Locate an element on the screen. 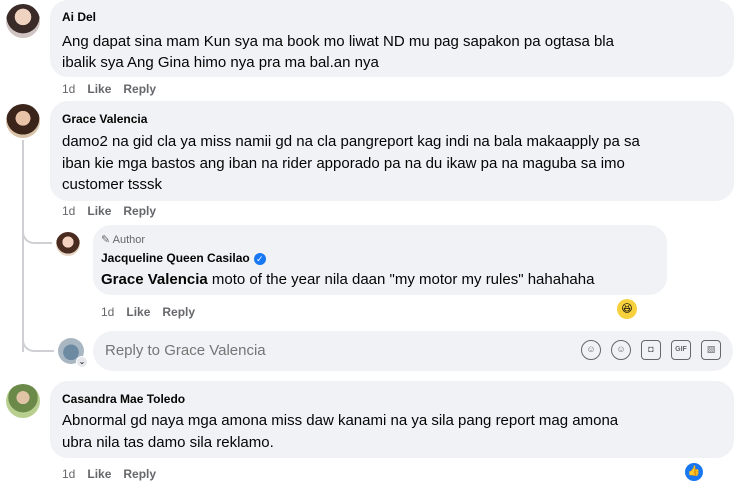  comment-text: ubra nila tas damo sila reklamo. is located at coordinates (168, 442).